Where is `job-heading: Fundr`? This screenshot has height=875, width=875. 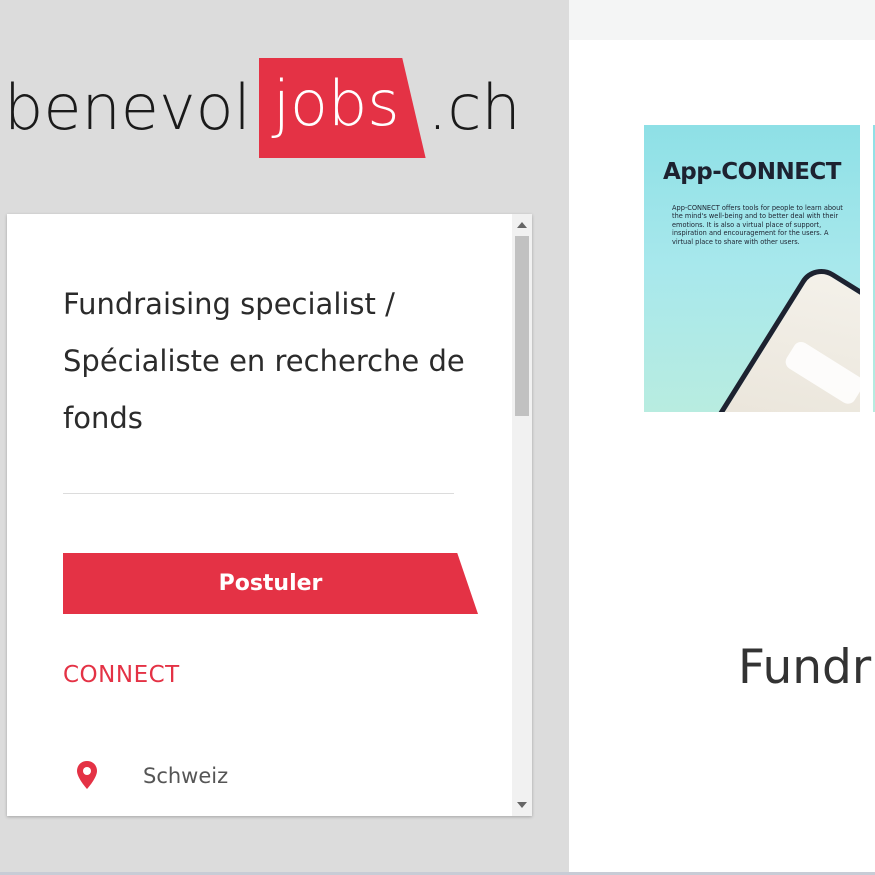
job-heading: Fundr is located at coordinates (805, 667).